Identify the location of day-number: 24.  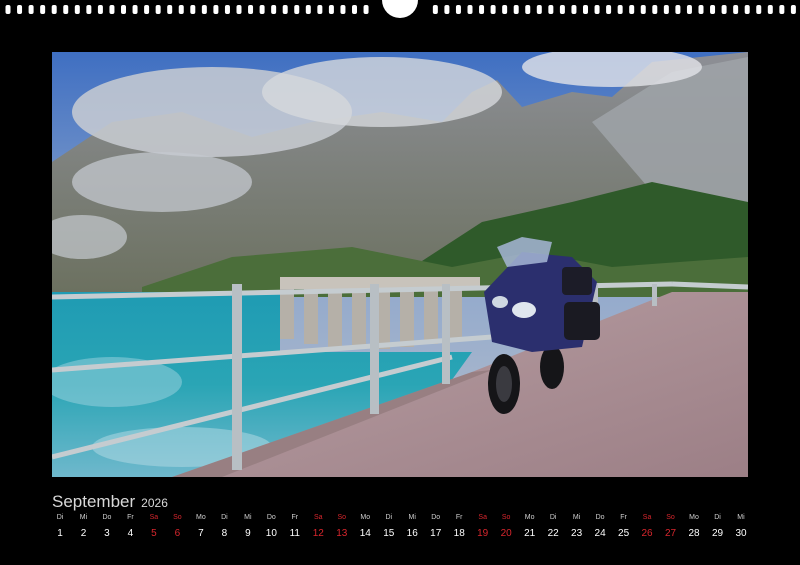
(600, 533).